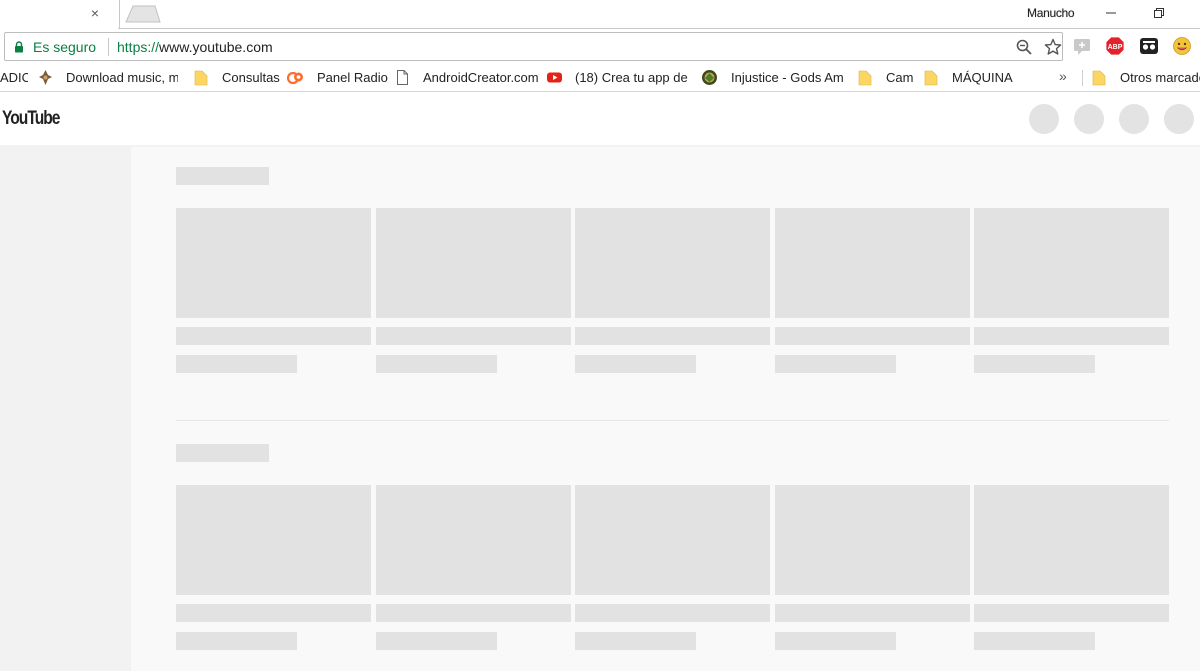  What do you see at coordinates (60, 14) in the screenshot?
I see `active-tab: ×` at bounding box center [60, 14].